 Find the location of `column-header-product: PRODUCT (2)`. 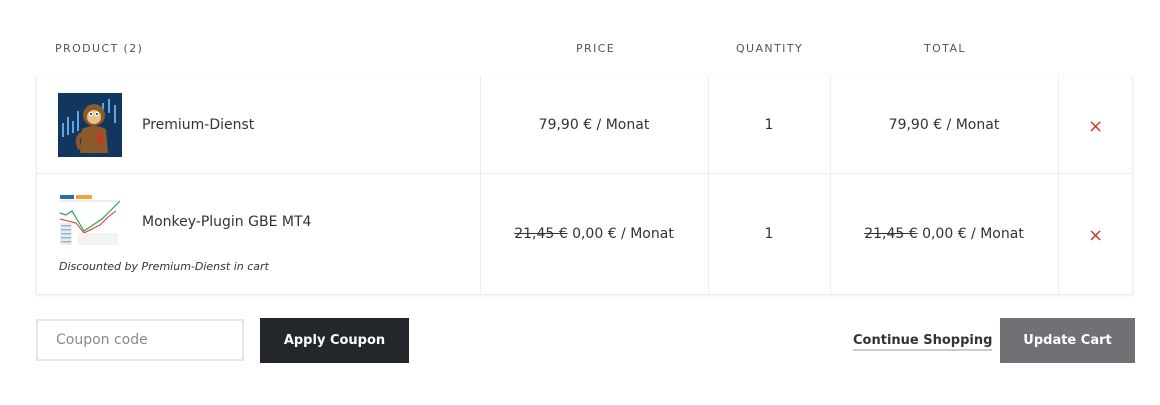

column-header-product: PRODUCT (2) is located at coordinates (99, 48).